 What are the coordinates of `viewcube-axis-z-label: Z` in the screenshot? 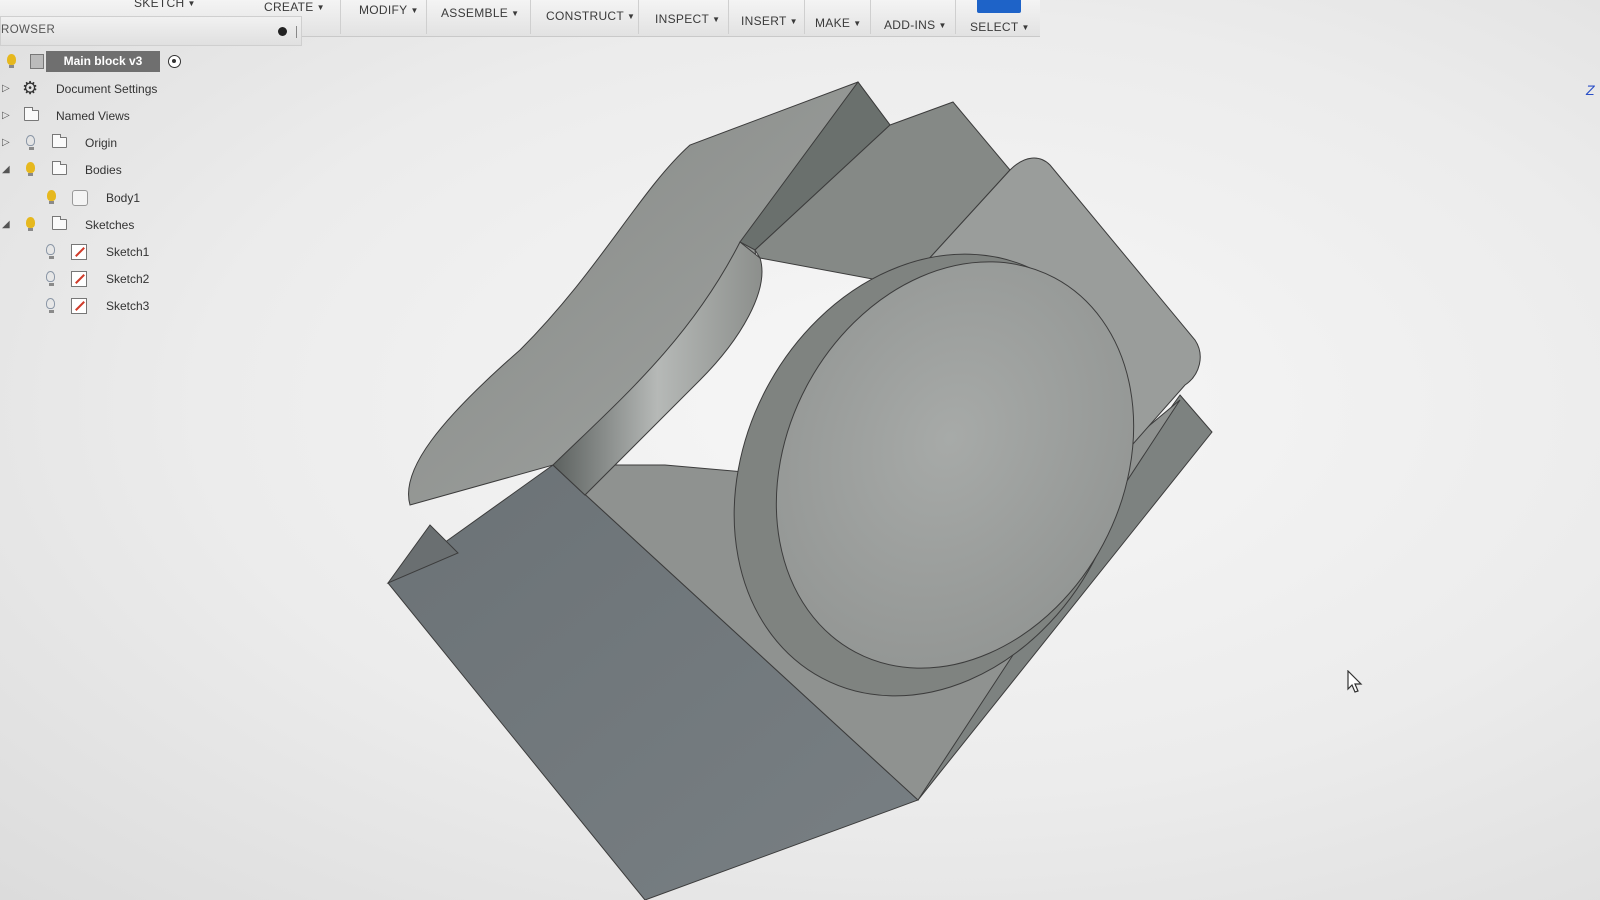 It's located at (1590, 90).